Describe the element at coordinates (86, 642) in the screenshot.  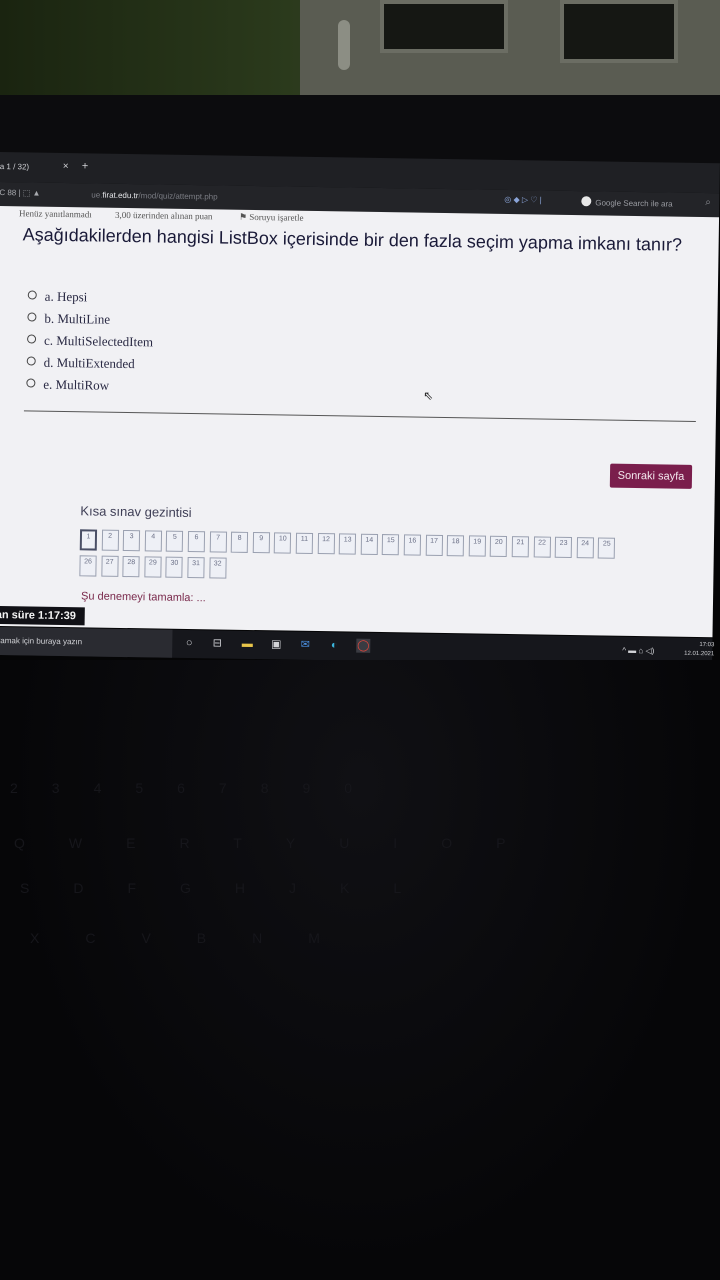
I see `taskbar-search: Aramak için buraya yazın` at that location.